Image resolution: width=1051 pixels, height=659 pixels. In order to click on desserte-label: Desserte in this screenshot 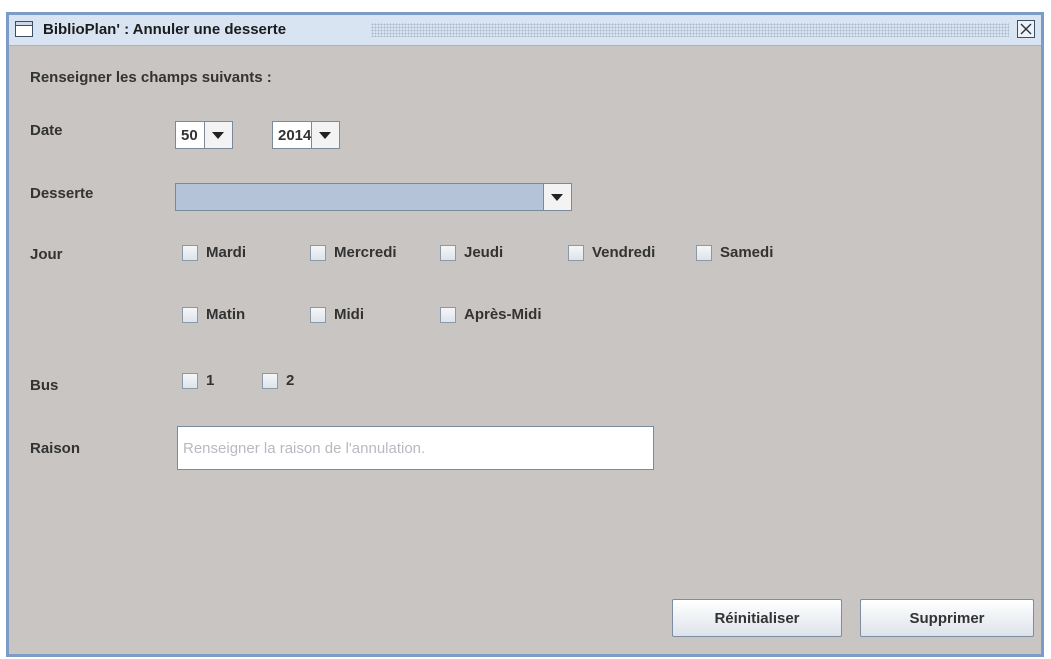, I will do `click(62, 193)`.